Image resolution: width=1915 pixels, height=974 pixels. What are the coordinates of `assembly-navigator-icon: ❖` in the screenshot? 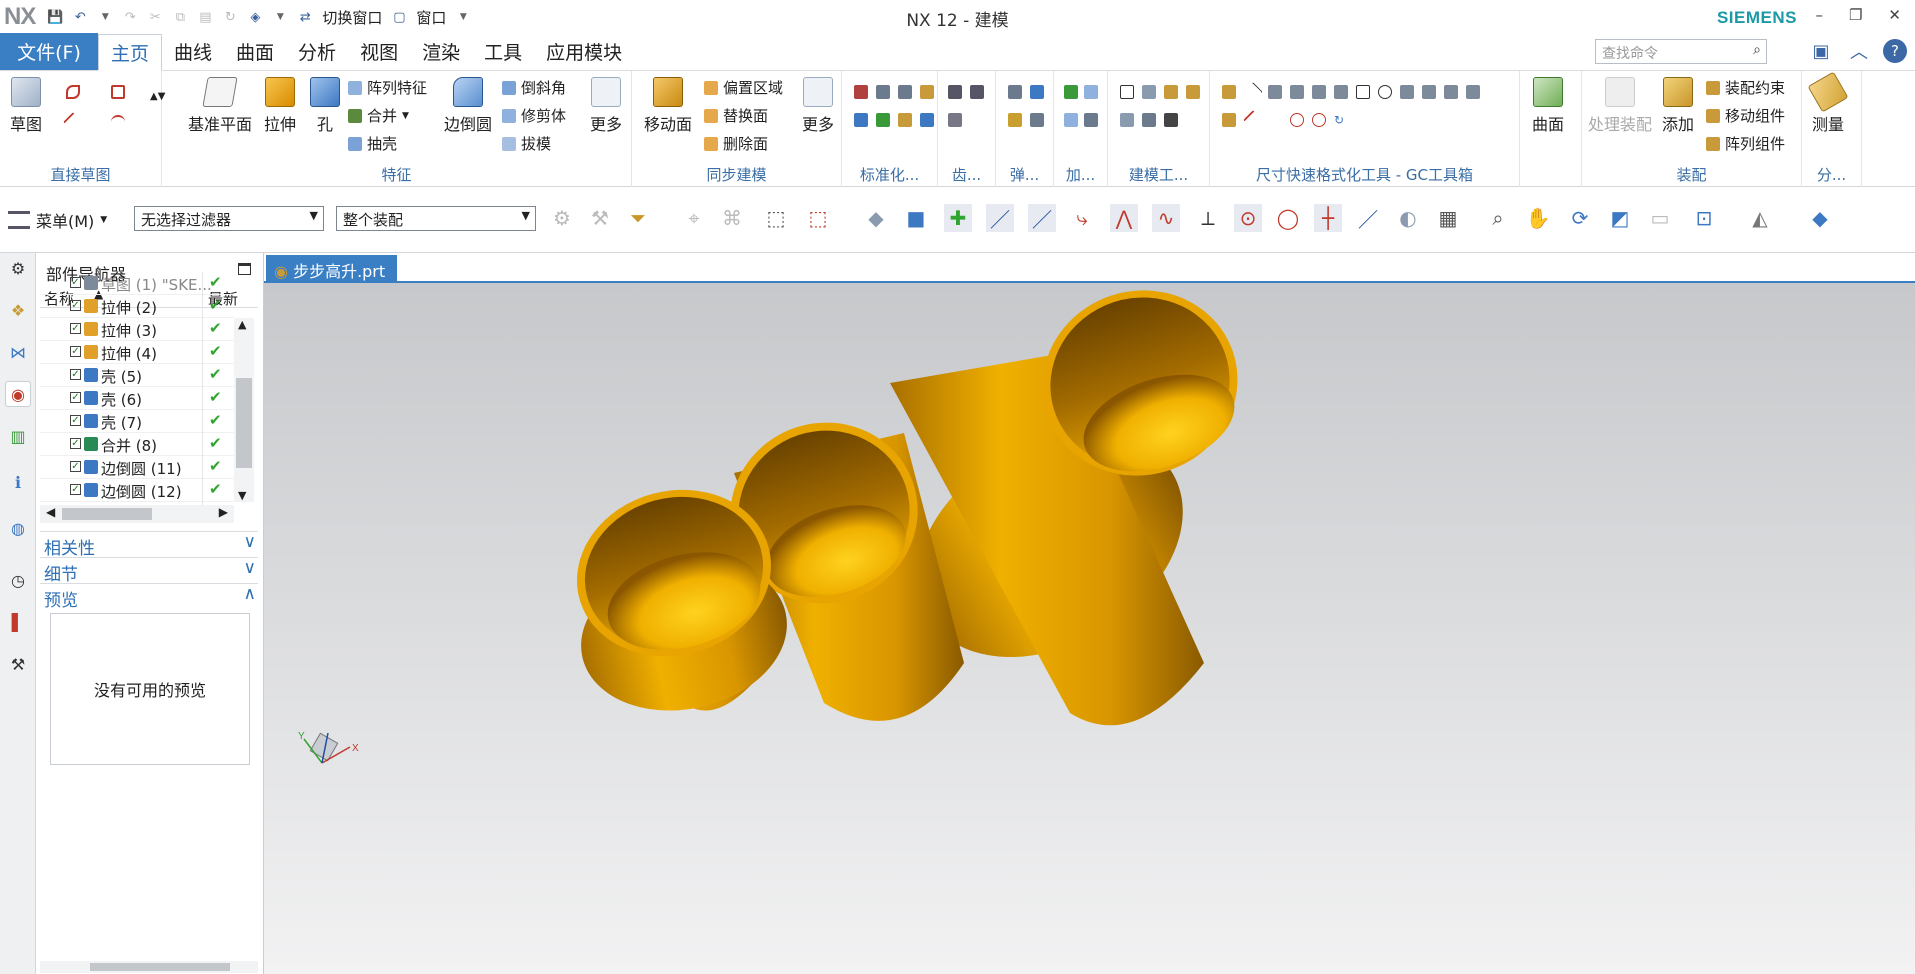 It's located at (18, 310).